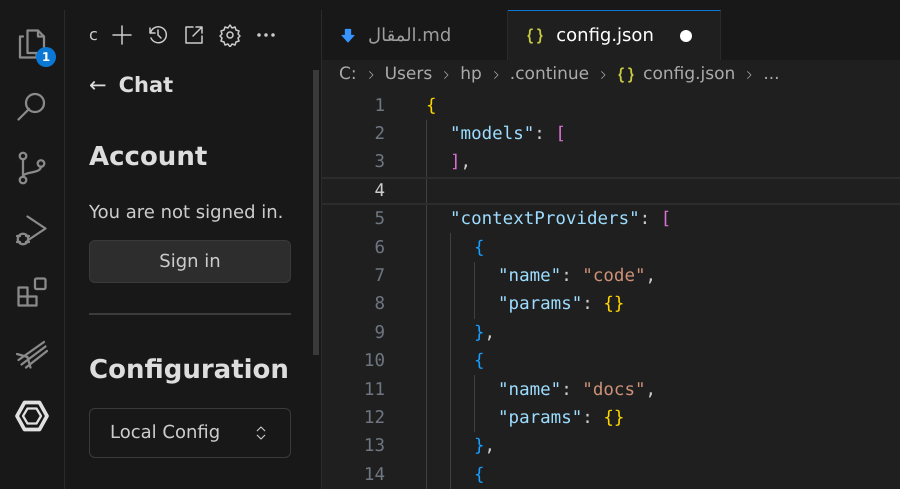 The image size is (900, 489). What do you see at coordinates (577, 390) in the screenshot?
I see `code-line: "name": "docs",` at bounding box center [577, 390].